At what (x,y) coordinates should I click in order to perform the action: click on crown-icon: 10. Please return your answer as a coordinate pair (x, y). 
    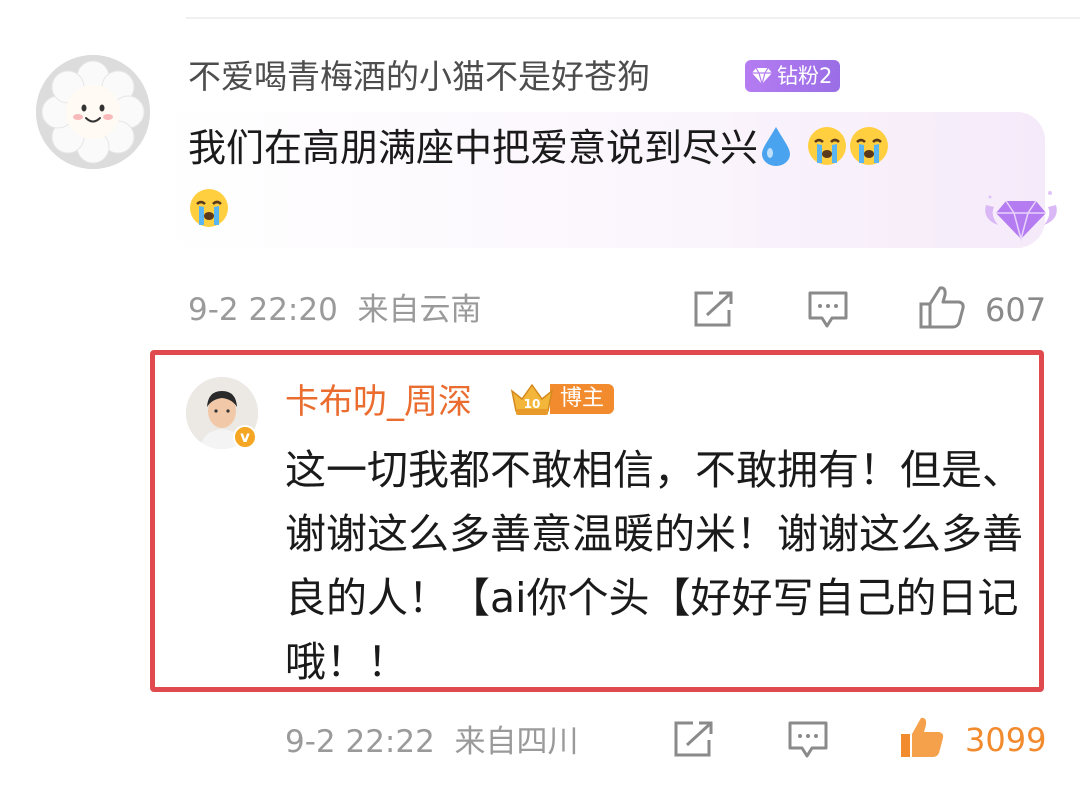
    Looking at the image, I should click on (532, 399).